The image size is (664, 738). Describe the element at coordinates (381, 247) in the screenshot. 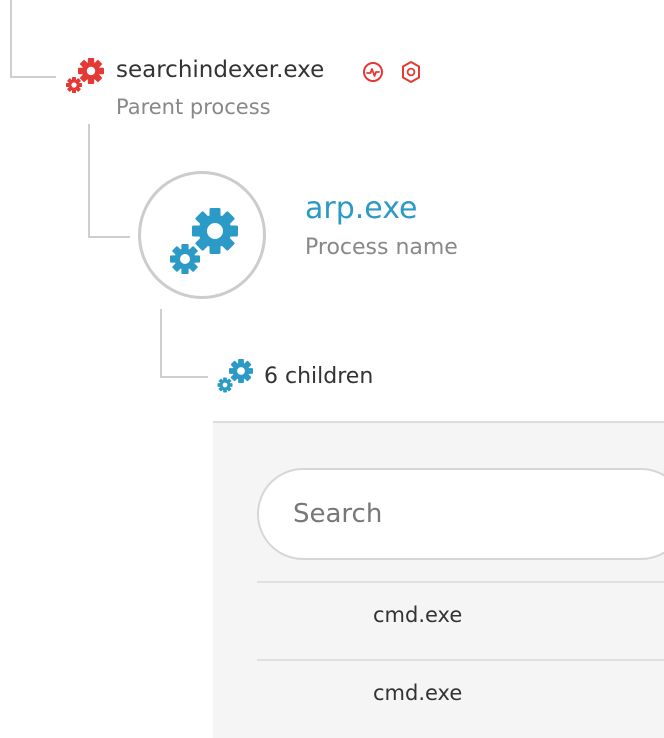

I see `process-caption: Process name` at that location.